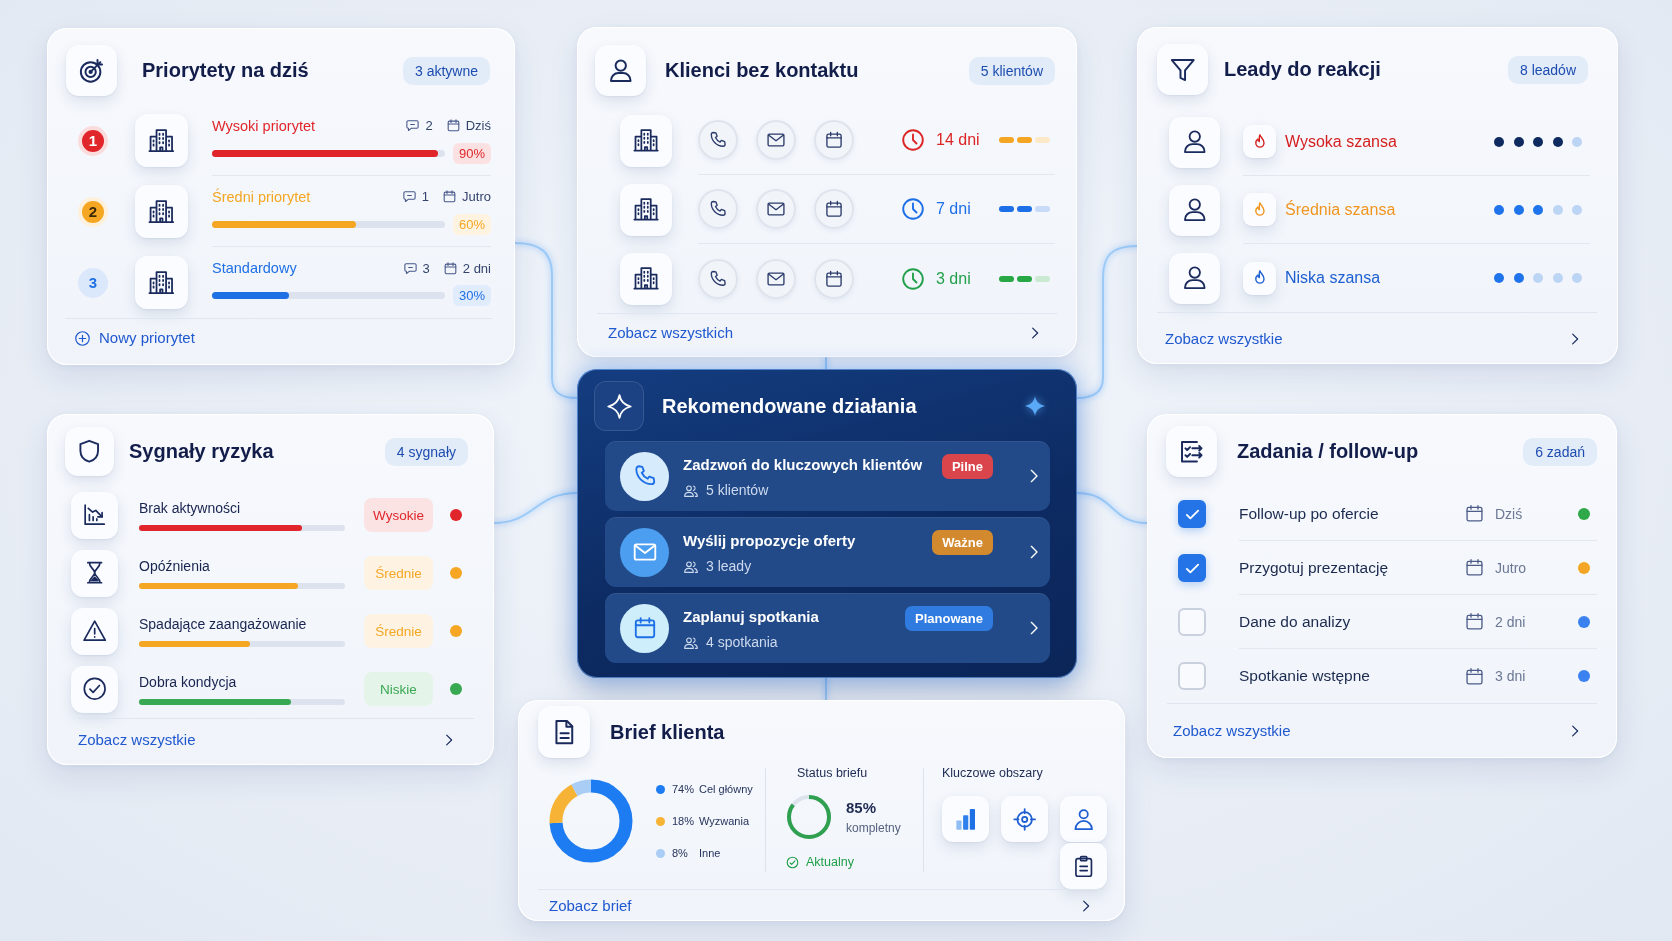 Image resolution: width=1672 pixels, height=941 pixels. What do you see at coordinates (94, 573) in the screenshot?
I see `hourglass-icon` at bounding box center [94, 573].